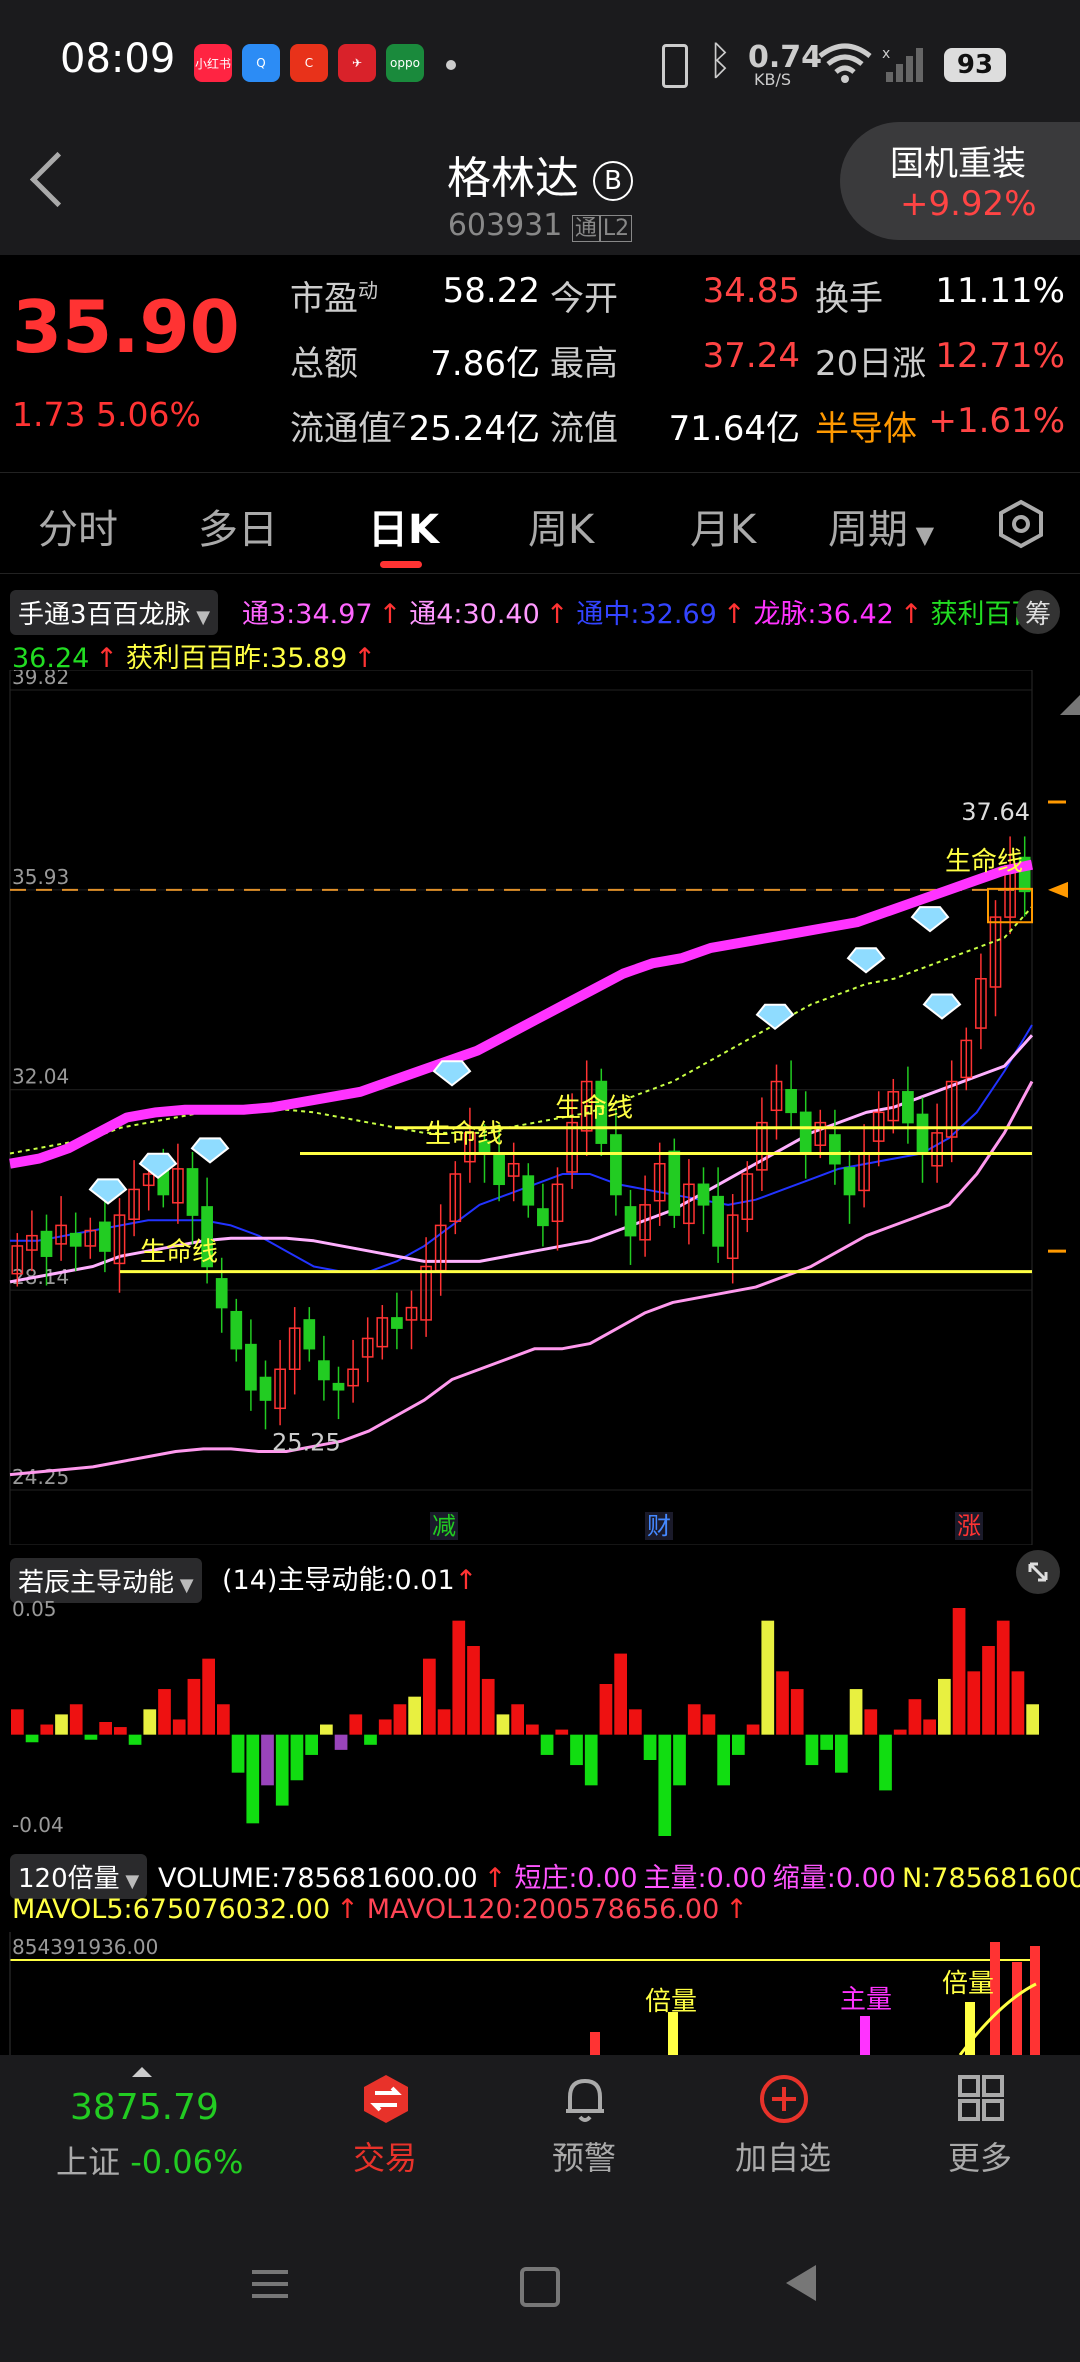 The height and width of the screenshot is (2362, 1080). What do you see at coordinates (975, 65) in the screenshot?
I see `battery-icon: 93` at bounding box center [975, 65].